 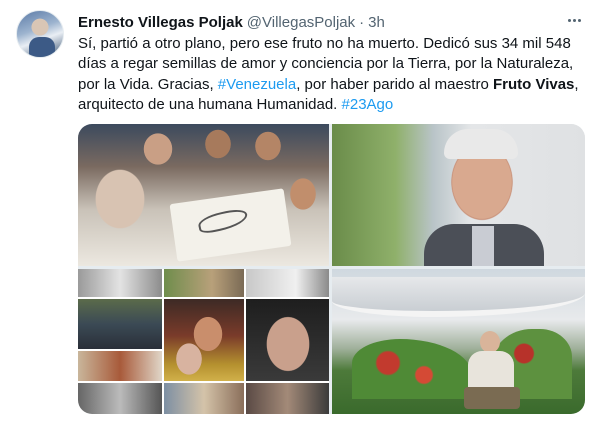 I want to click on hashtag-23ago: #23Ago, so click(x=368, y=104).